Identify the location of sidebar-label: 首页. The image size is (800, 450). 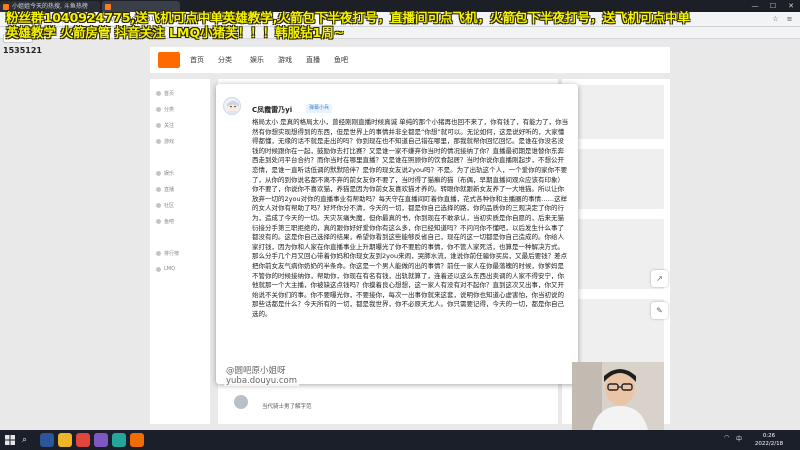
(169, 93).